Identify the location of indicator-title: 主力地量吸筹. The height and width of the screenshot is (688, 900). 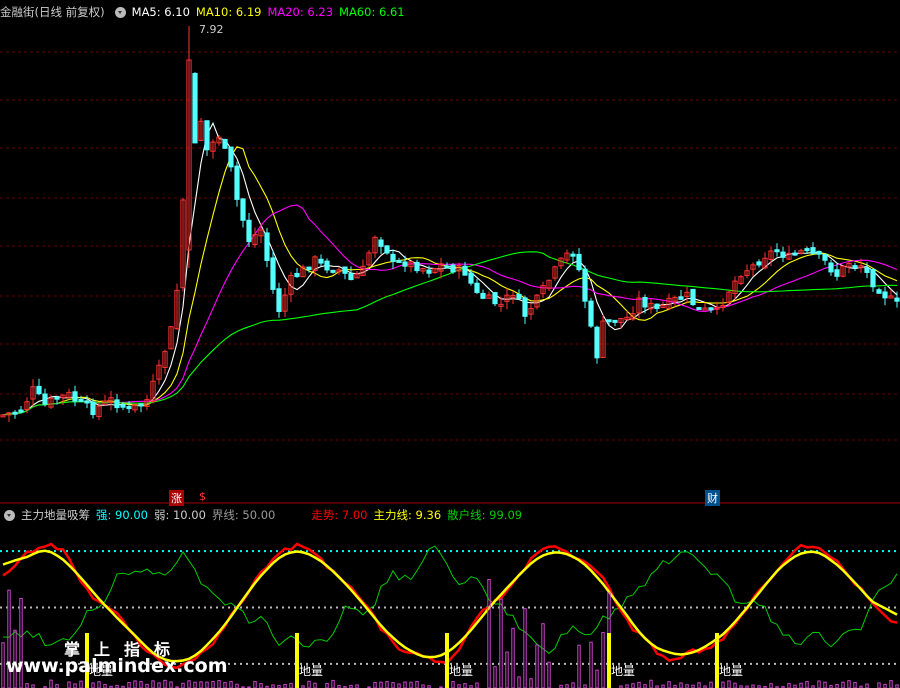
(55, 515).